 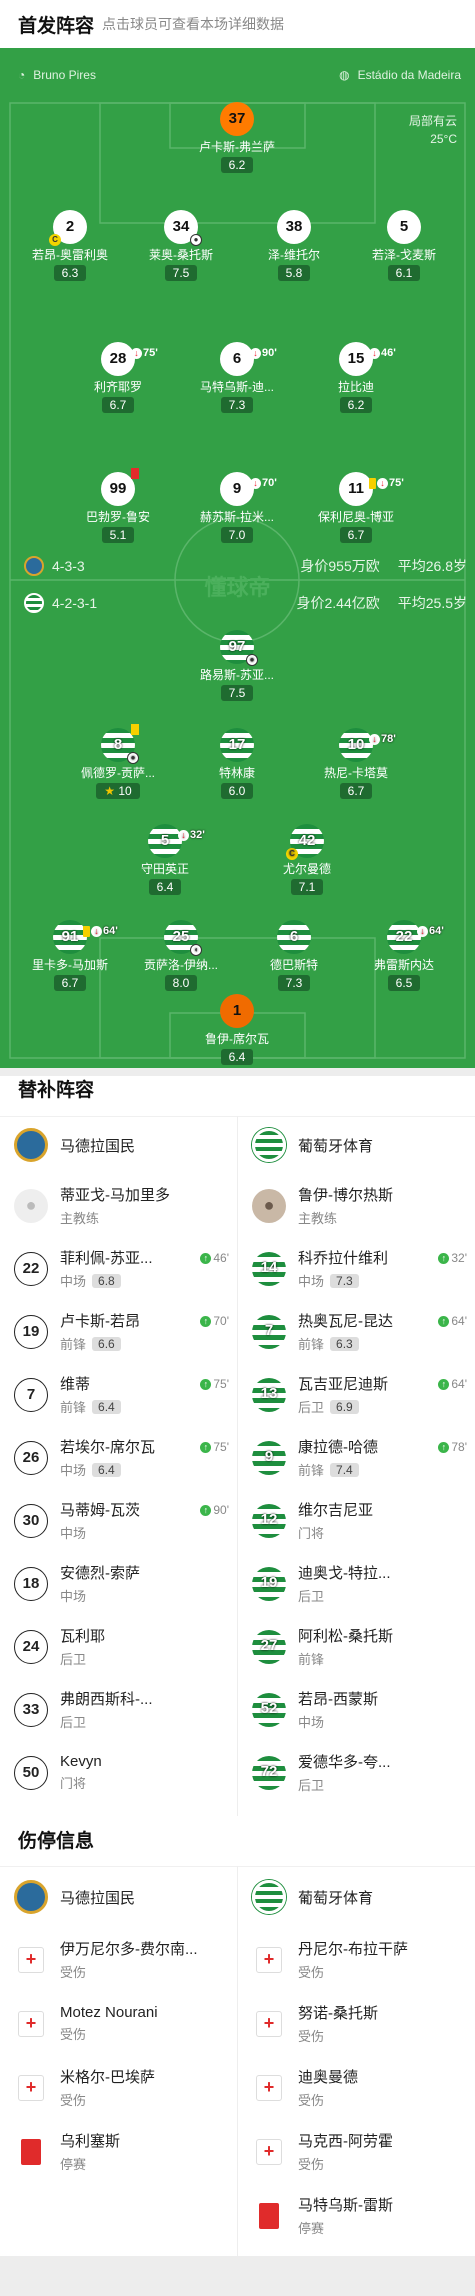 I want to click on player-home-fw1: 99 巴勃罗-鲁安 5.1, so click(x=118, y=506).